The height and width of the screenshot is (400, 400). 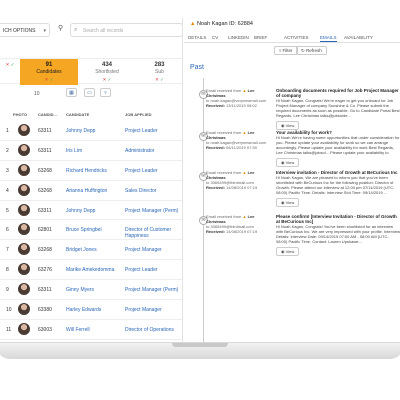 What do you see at coordinates (149, 330) in the screenshot?
I see `job-link: Director of Operations` at bounding box center [149, 330].